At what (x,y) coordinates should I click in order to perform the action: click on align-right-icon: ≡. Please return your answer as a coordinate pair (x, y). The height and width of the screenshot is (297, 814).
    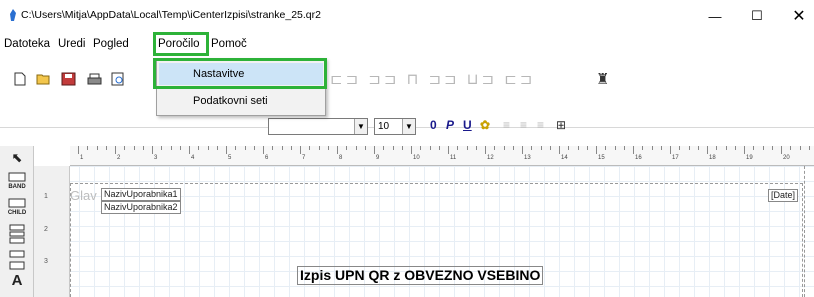
    Looking at the image, I should click on (540, 125).